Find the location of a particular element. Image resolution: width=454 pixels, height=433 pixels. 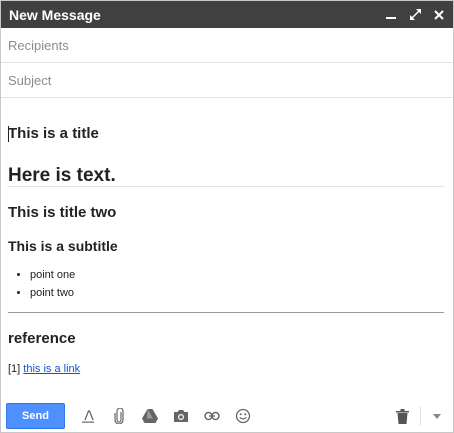

window-controls is located at coordinates (415, 15).